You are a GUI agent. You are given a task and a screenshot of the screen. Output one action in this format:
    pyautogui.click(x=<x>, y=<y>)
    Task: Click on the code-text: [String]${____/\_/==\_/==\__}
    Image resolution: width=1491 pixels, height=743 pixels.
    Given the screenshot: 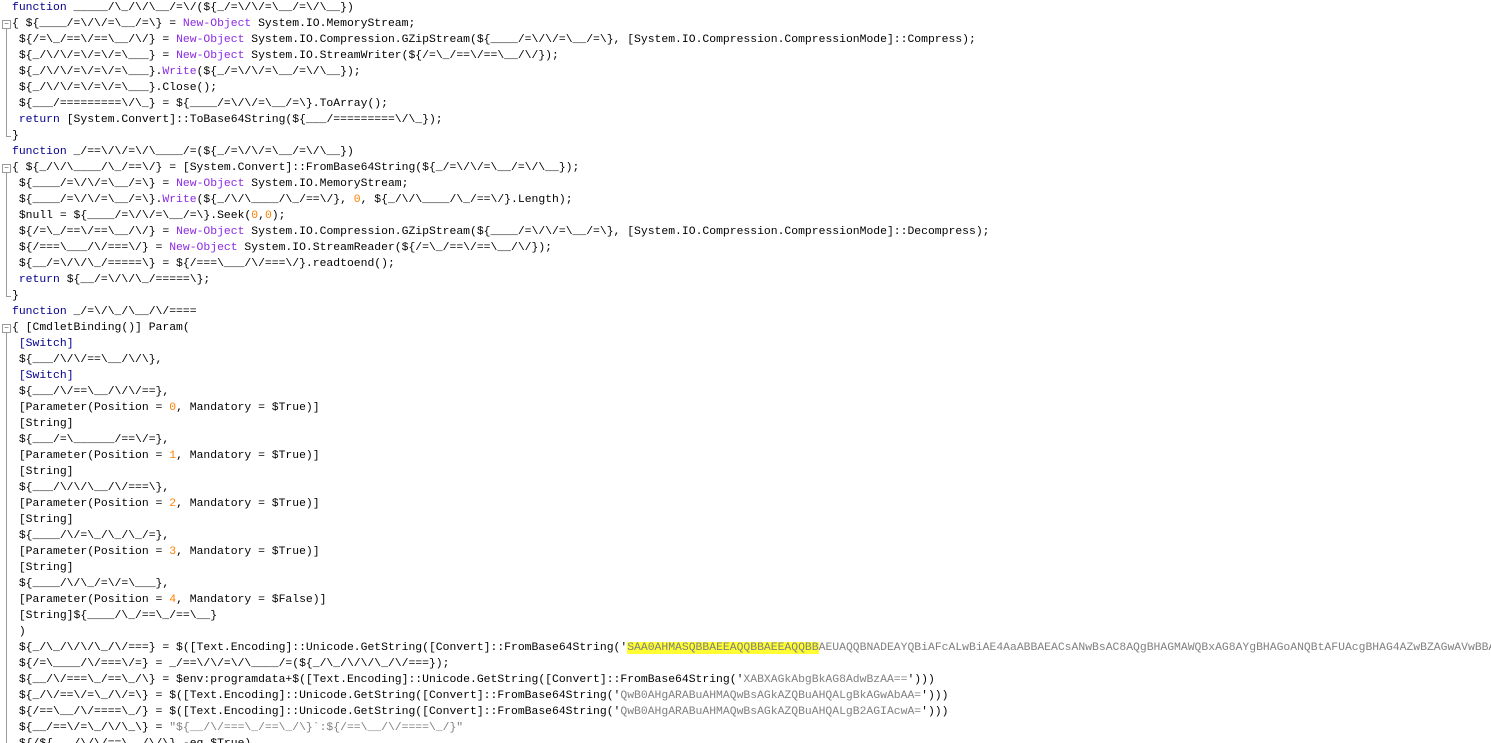 What is the action you would take?
    pyautogui.click(x=115, y=616)
    